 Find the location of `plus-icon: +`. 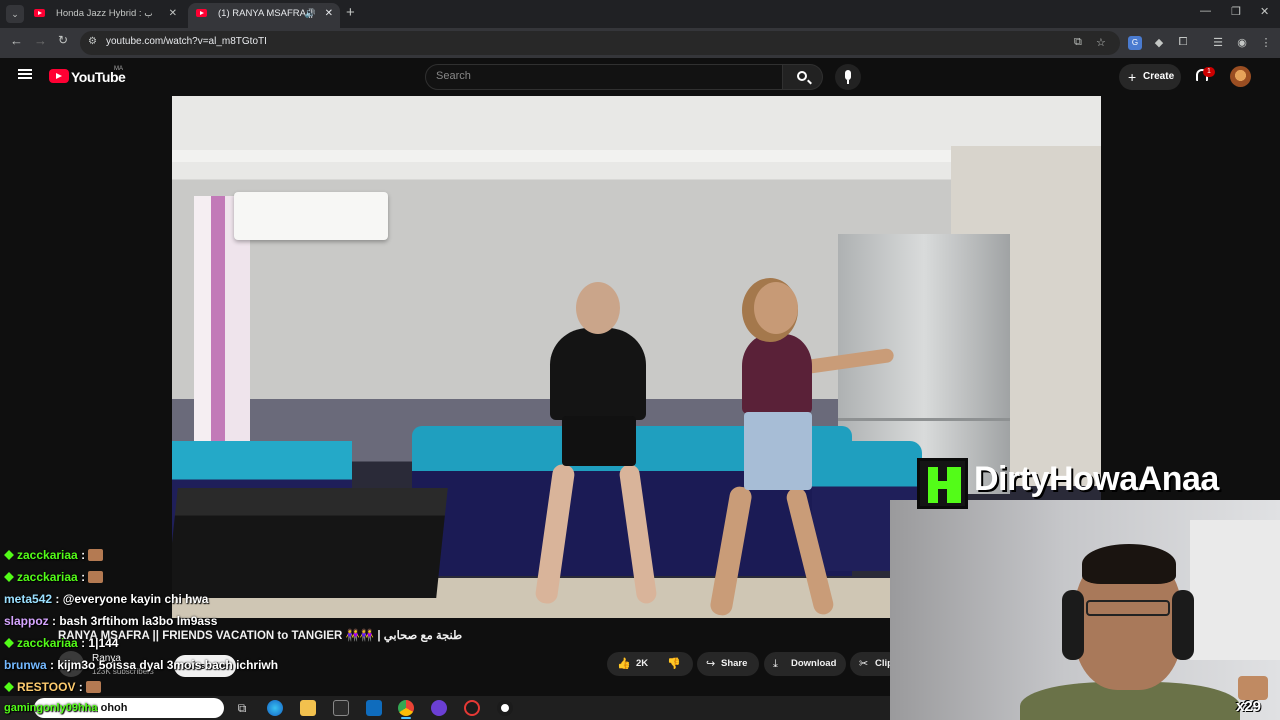

plus-icon: + is located at coordinates (1132, 77).